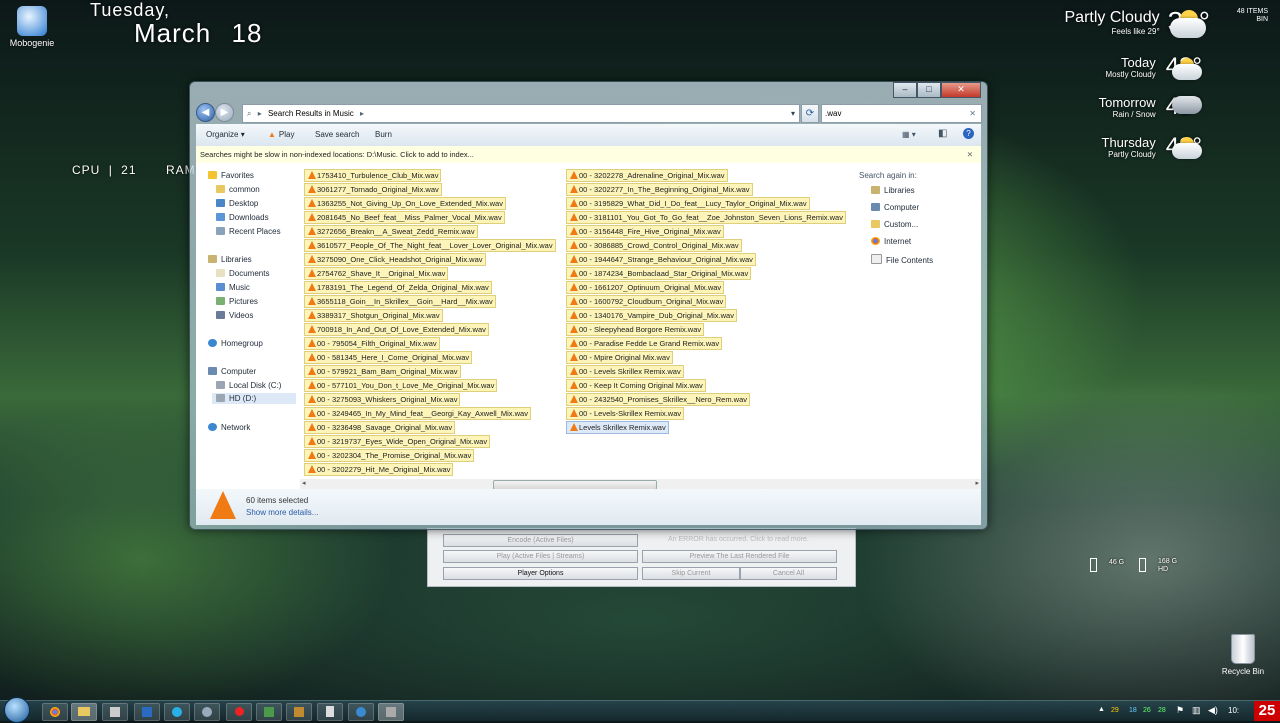 This screenshot has width=1280, height=723. Describe the element at coordinates (207, 712) in the screenshot. I see `taskbar-steam` at that location.